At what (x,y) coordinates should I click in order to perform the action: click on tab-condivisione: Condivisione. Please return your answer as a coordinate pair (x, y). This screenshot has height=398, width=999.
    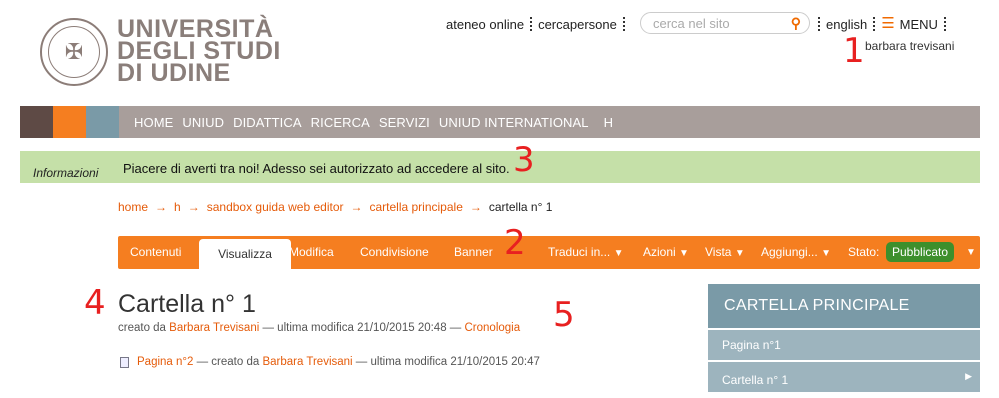
    Looking at the image, I should click on (394, 252).